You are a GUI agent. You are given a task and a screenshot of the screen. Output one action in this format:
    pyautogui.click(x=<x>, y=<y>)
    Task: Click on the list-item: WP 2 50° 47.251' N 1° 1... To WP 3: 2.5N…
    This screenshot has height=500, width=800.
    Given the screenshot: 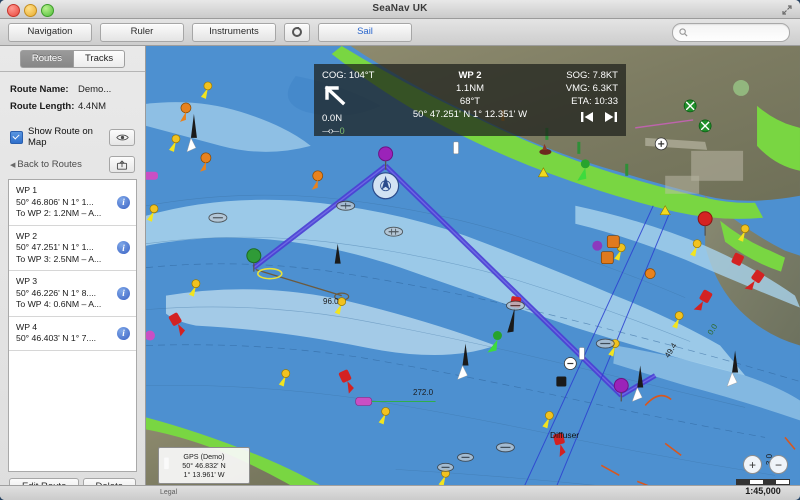 What is the action you would take?
    pyautogui.click(x=72, y=248)
    